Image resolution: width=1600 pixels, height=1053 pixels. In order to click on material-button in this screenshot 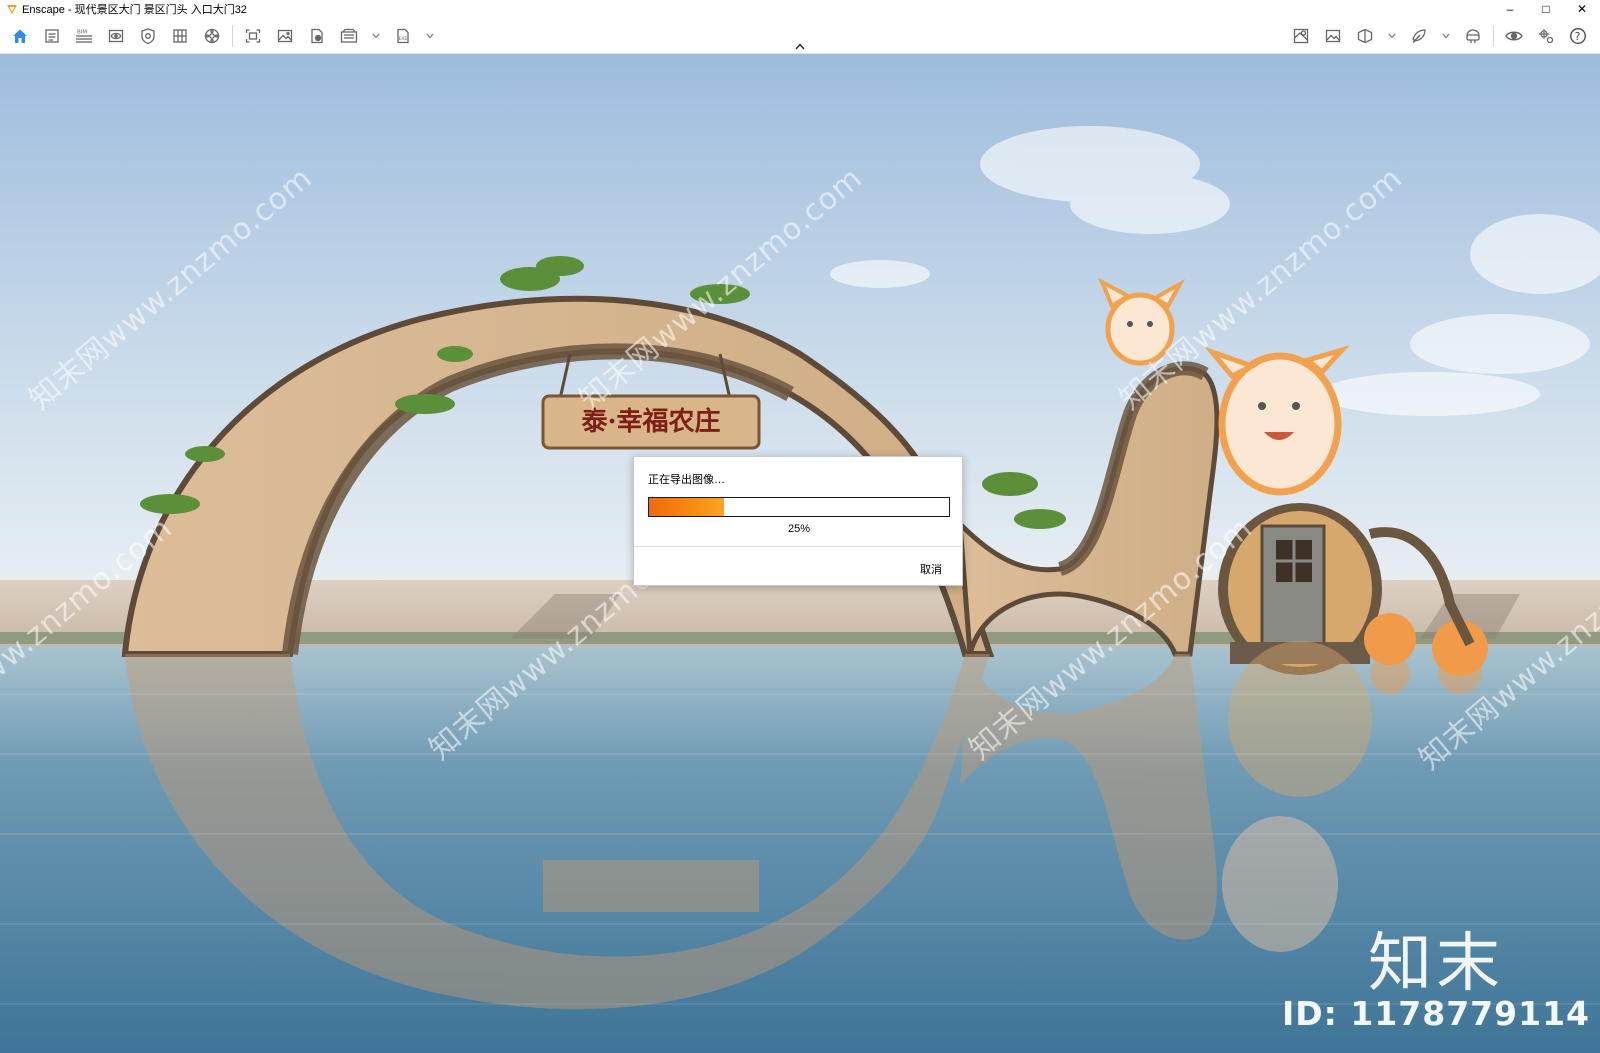, I will do `click(212, 36)`.